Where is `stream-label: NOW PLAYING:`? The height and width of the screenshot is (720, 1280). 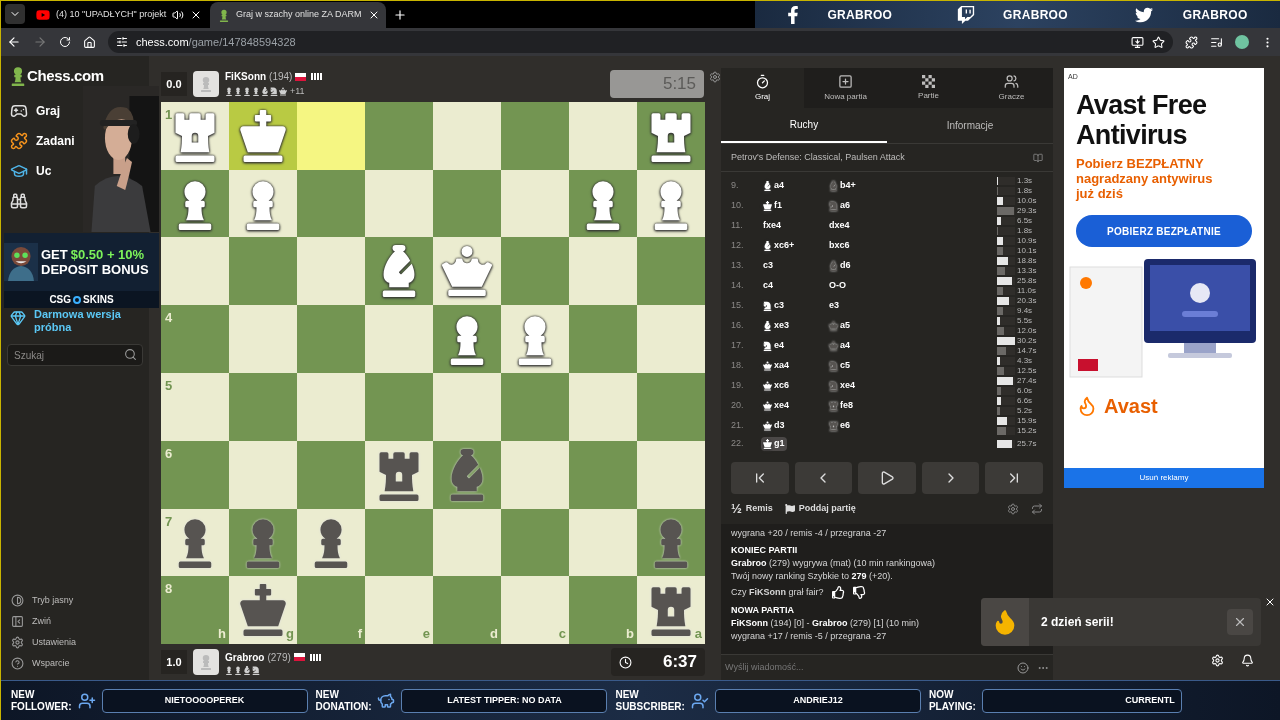
stream-label: NOW PLAYING: is located at coordinates (952, 700).